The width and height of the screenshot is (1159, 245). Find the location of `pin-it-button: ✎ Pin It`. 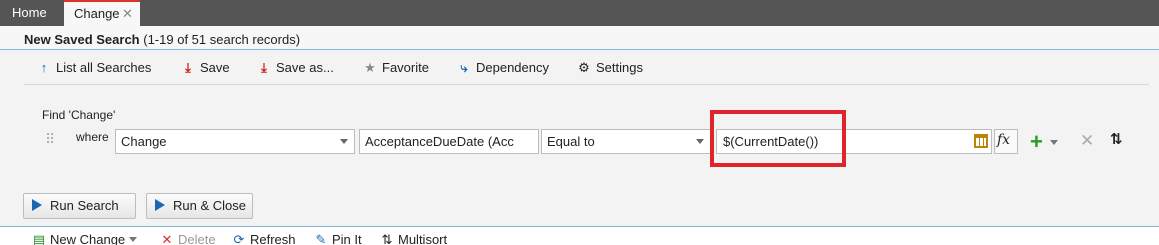

pin-it-button: ✎ Pin It is located at coordinates (338, 238).